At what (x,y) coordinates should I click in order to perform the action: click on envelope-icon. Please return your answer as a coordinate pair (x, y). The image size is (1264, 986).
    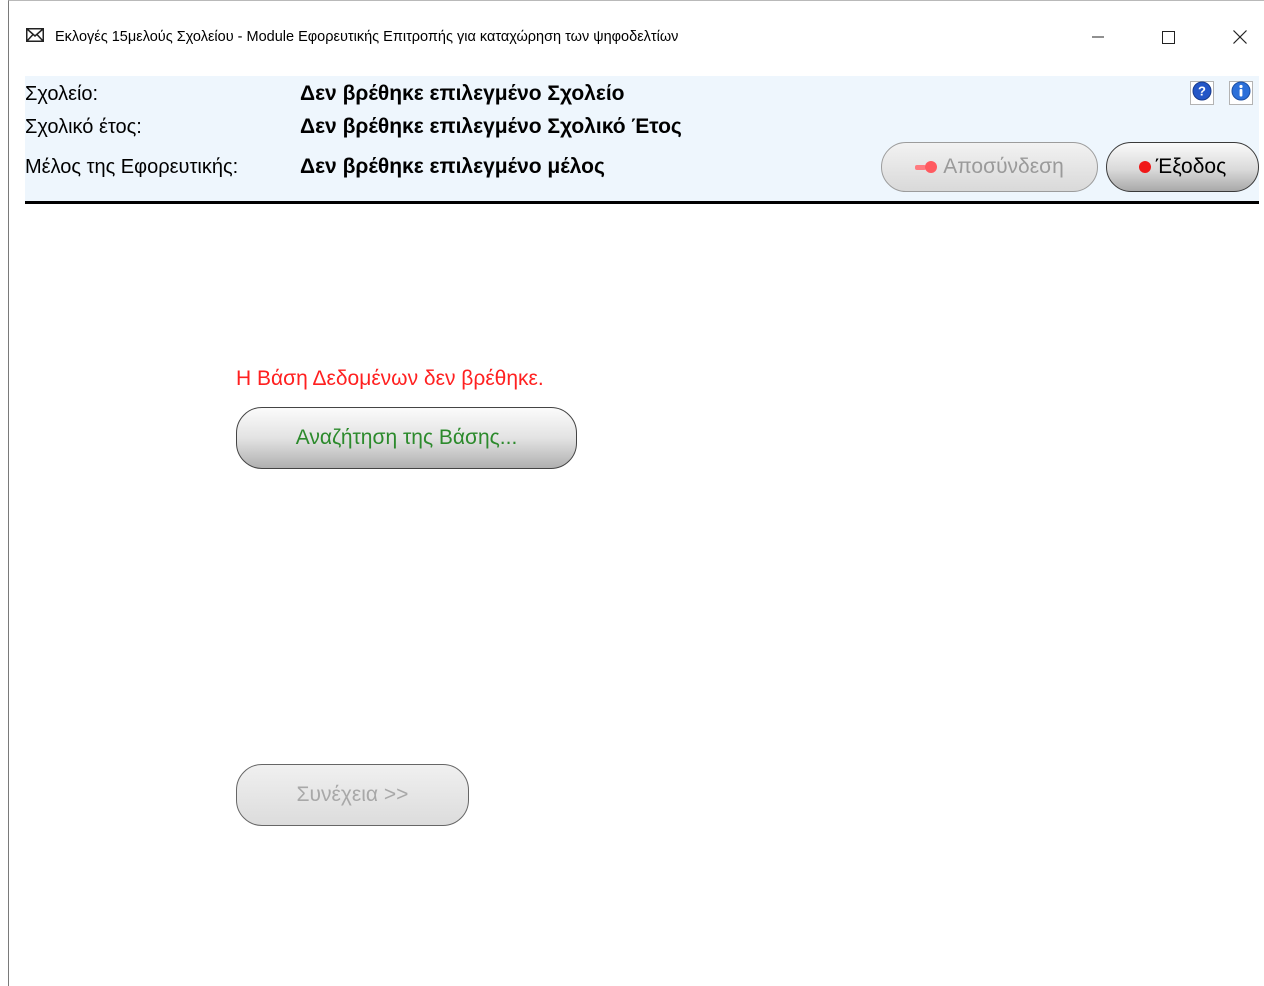
    Looking at the image, I should click on (35, 35).